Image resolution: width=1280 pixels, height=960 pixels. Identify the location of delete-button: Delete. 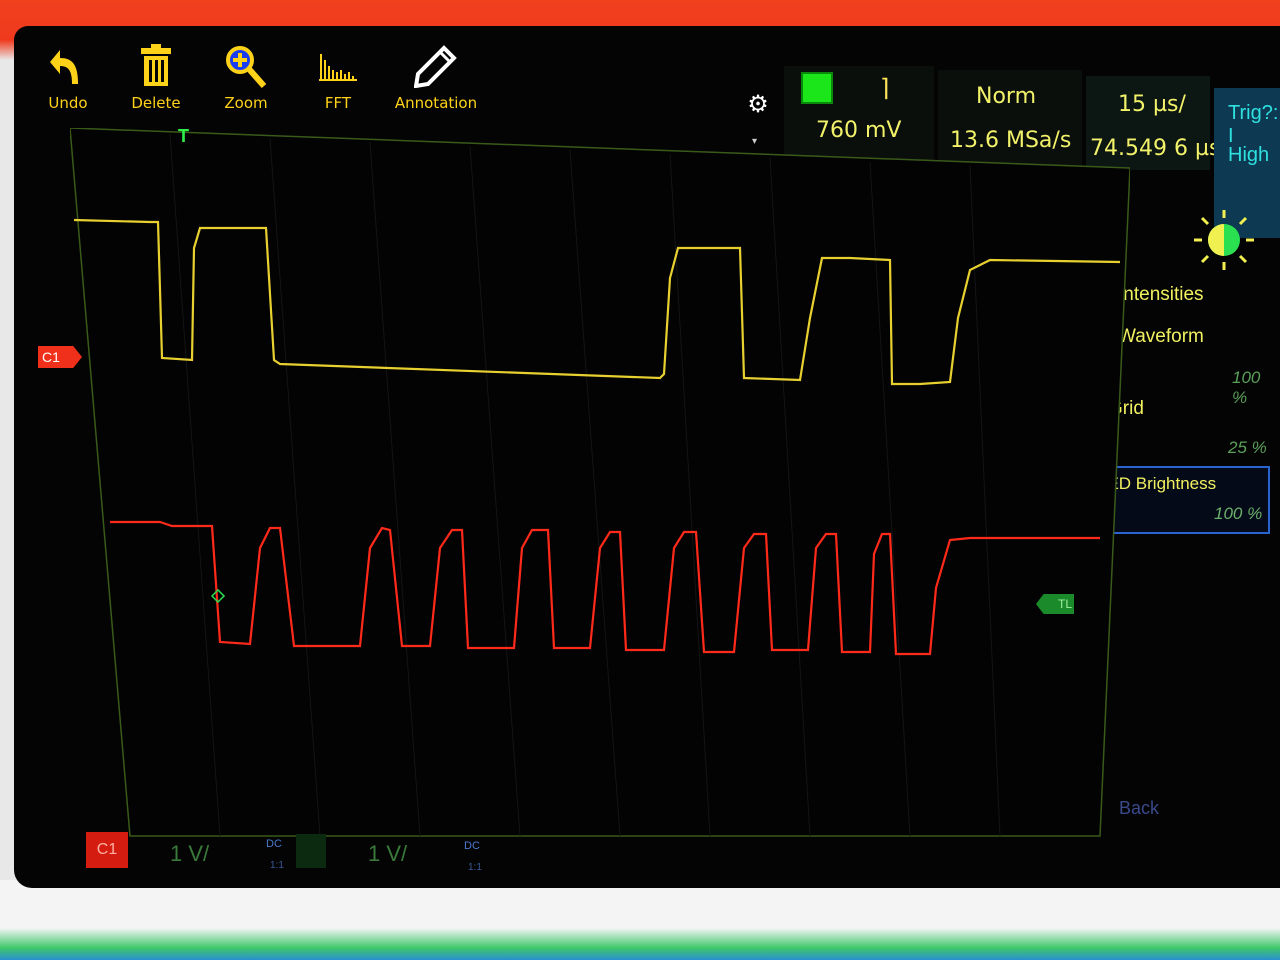
(156, 78).